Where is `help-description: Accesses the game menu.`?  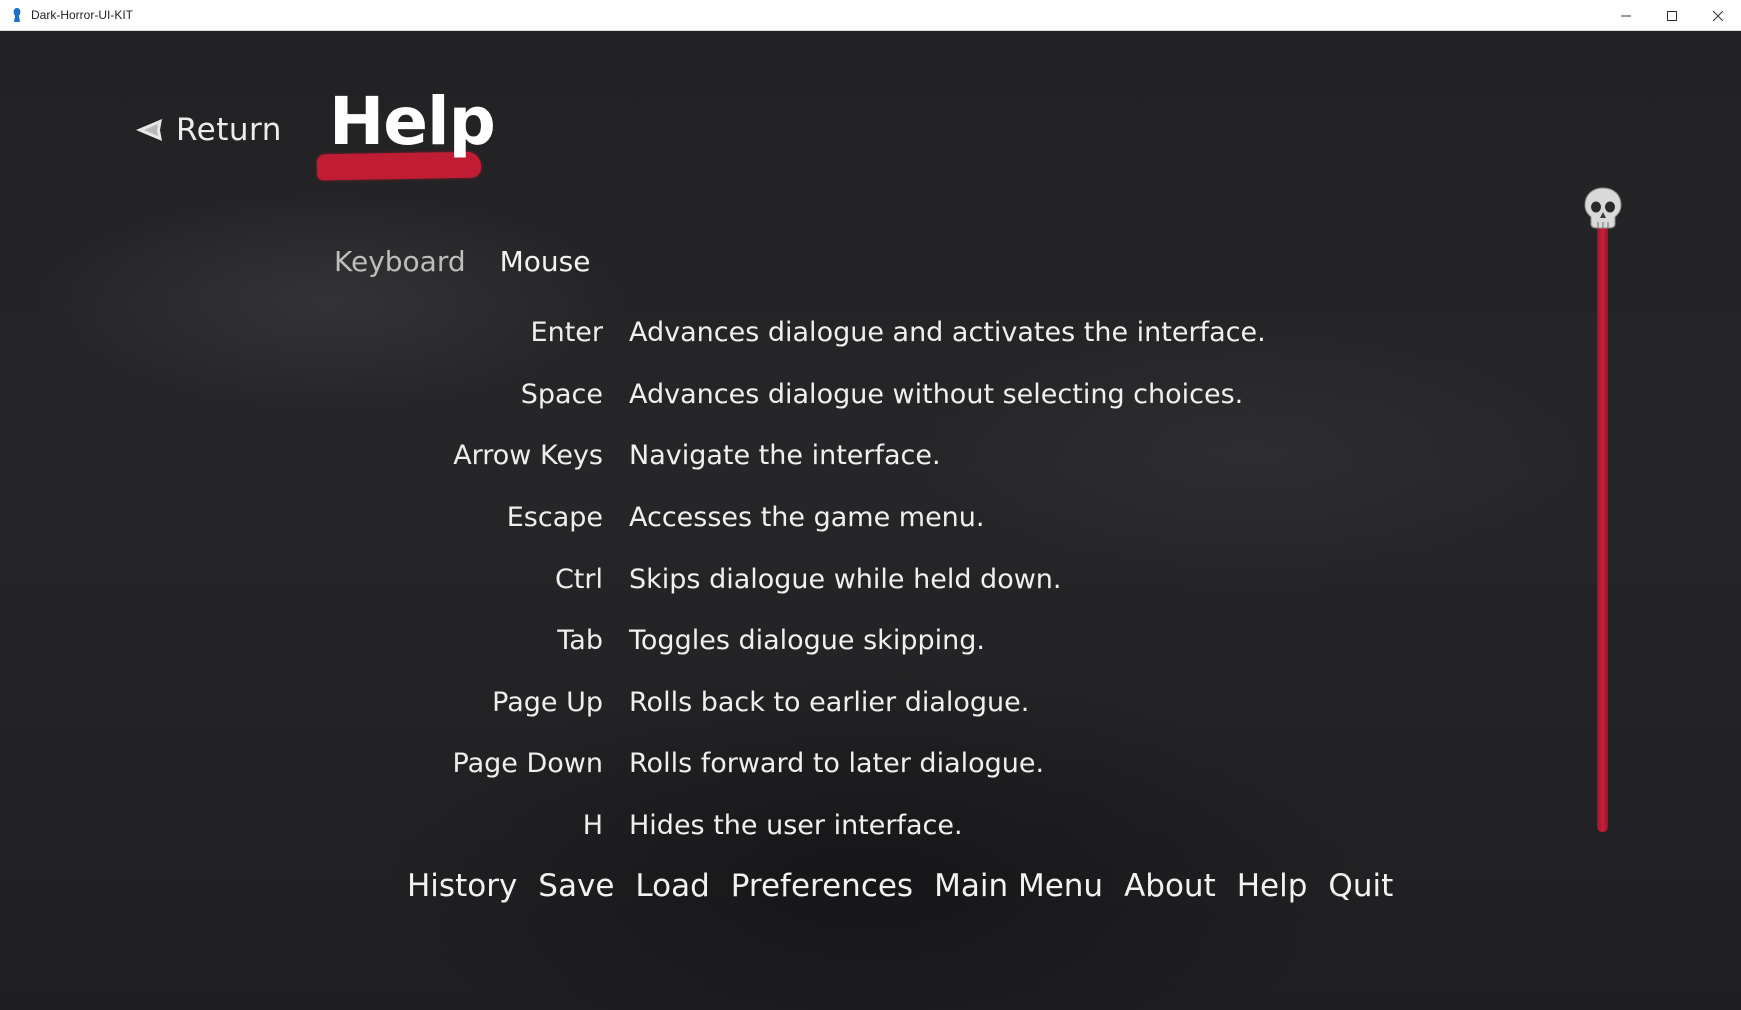
help-description: Accesses the game menu. is located at coordinates (807, 518).